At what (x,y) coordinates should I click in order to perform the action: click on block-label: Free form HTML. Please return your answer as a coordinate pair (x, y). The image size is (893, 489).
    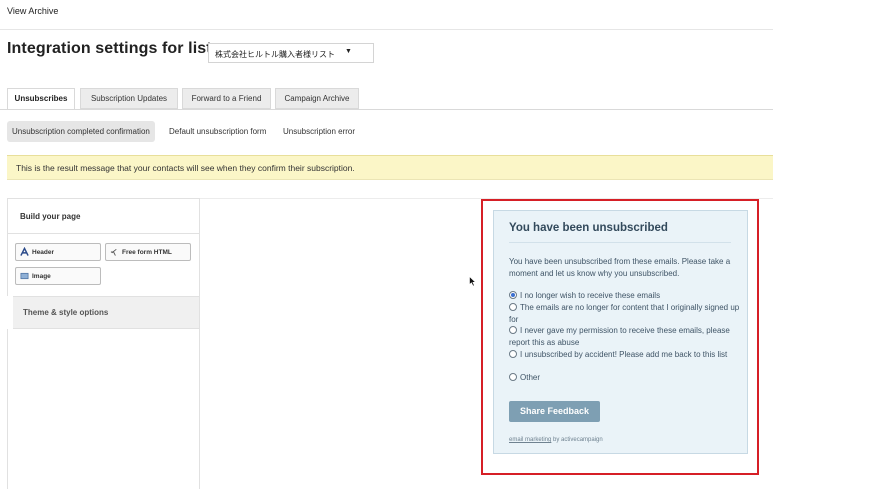
    Looking at the image, I should click on (147, 252).